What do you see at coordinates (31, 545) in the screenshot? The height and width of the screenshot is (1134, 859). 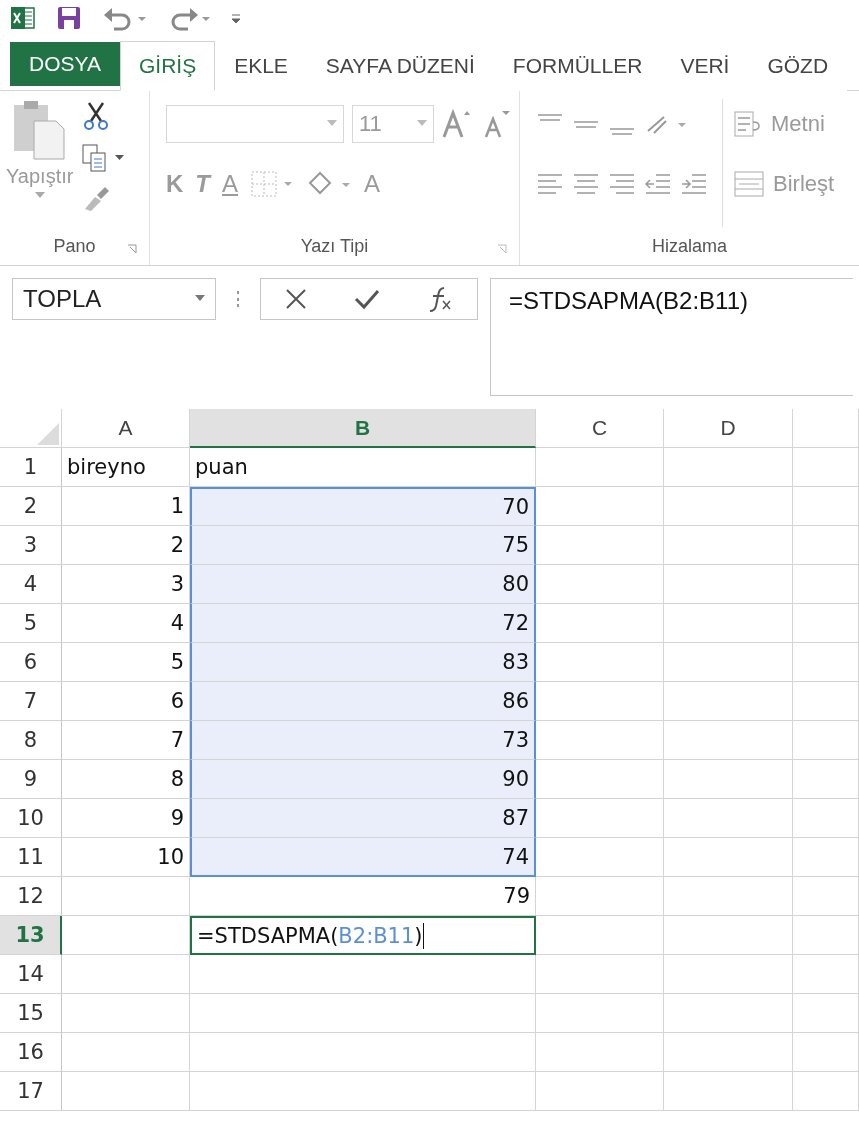 I see `row-header: 3` at bounding box center [31, 545].